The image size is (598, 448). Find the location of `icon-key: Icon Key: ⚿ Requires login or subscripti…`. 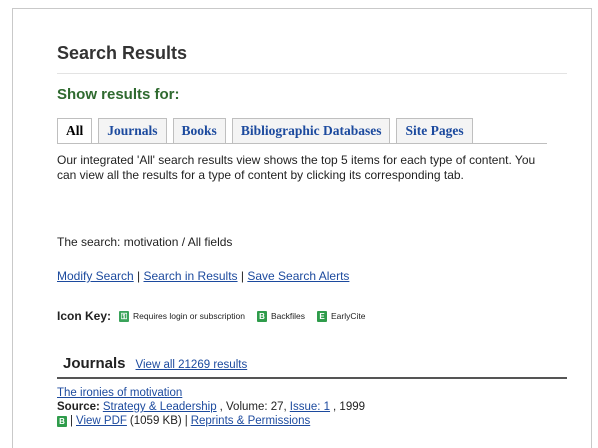

icon-key: Icon Key: ⚿ Requires login or subscripti… is located at coordinates (215, 316).